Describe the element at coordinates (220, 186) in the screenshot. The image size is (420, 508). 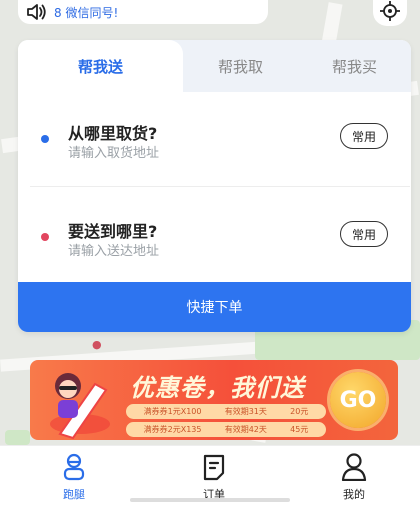
I see `divider` at that location.